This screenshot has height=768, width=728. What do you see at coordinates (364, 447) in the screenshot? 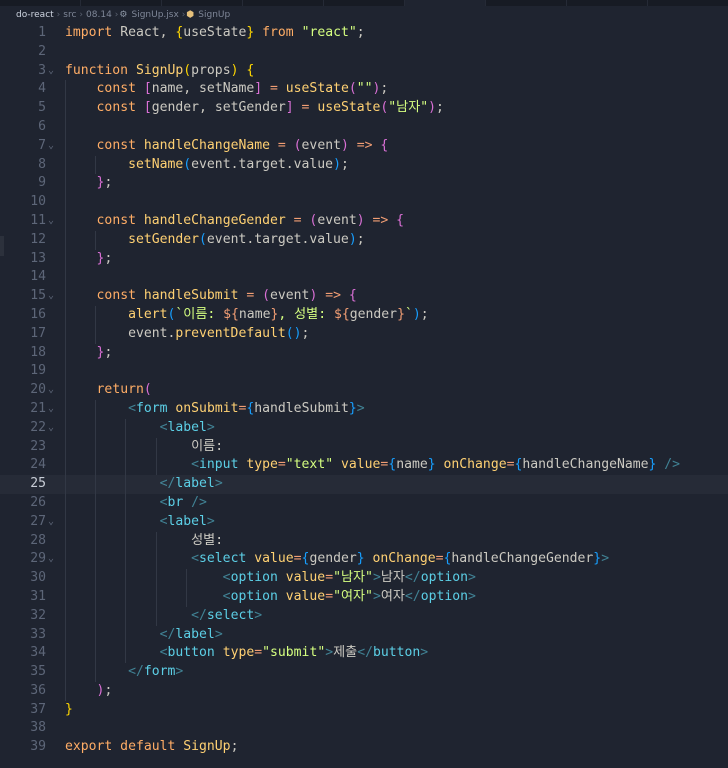
I see `code-line: 23 이름:` at bounding box center [364, 447].